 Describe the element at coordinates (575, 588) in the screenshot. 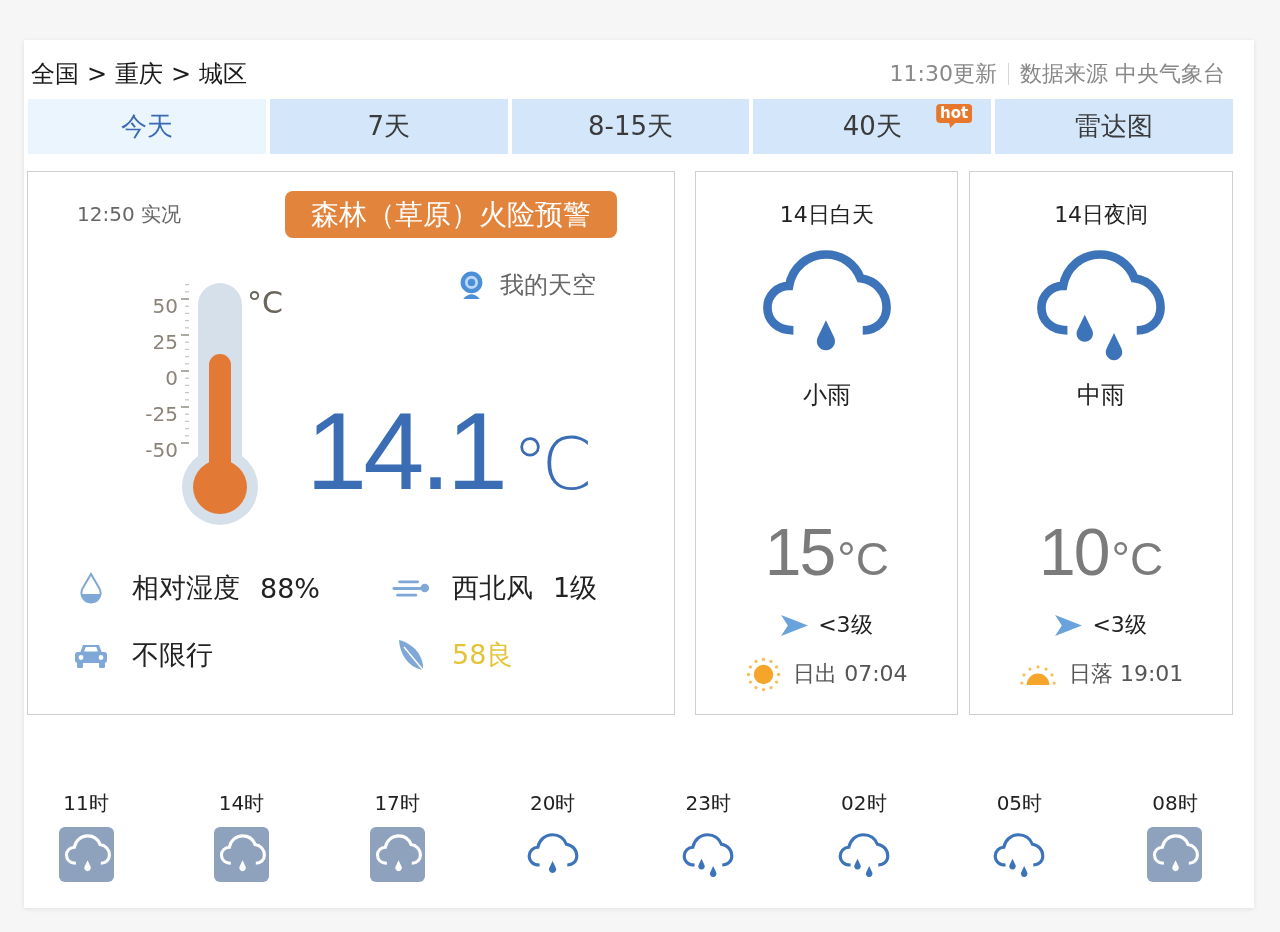

I see `stat-value: 1级` at that location.